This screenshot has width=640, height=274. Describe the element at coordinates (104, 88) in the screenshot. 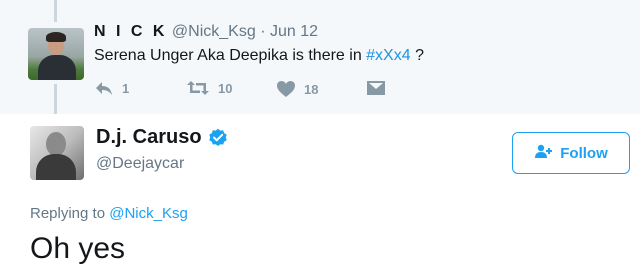

I see `reply-icon` at that location.